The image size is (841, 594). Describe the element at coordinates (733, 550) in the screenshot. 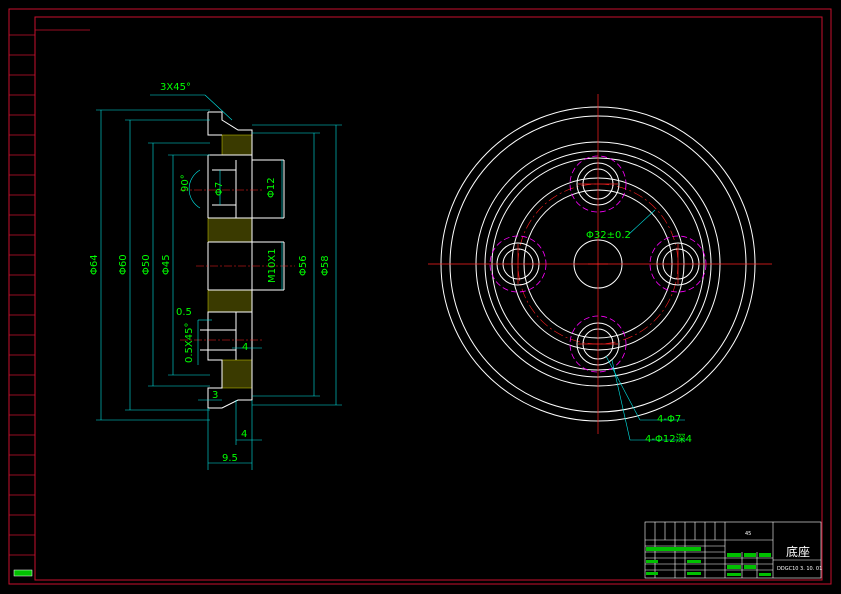

I see `title-block: 45 底座 DDGC10 3. 10. 01` at that location.